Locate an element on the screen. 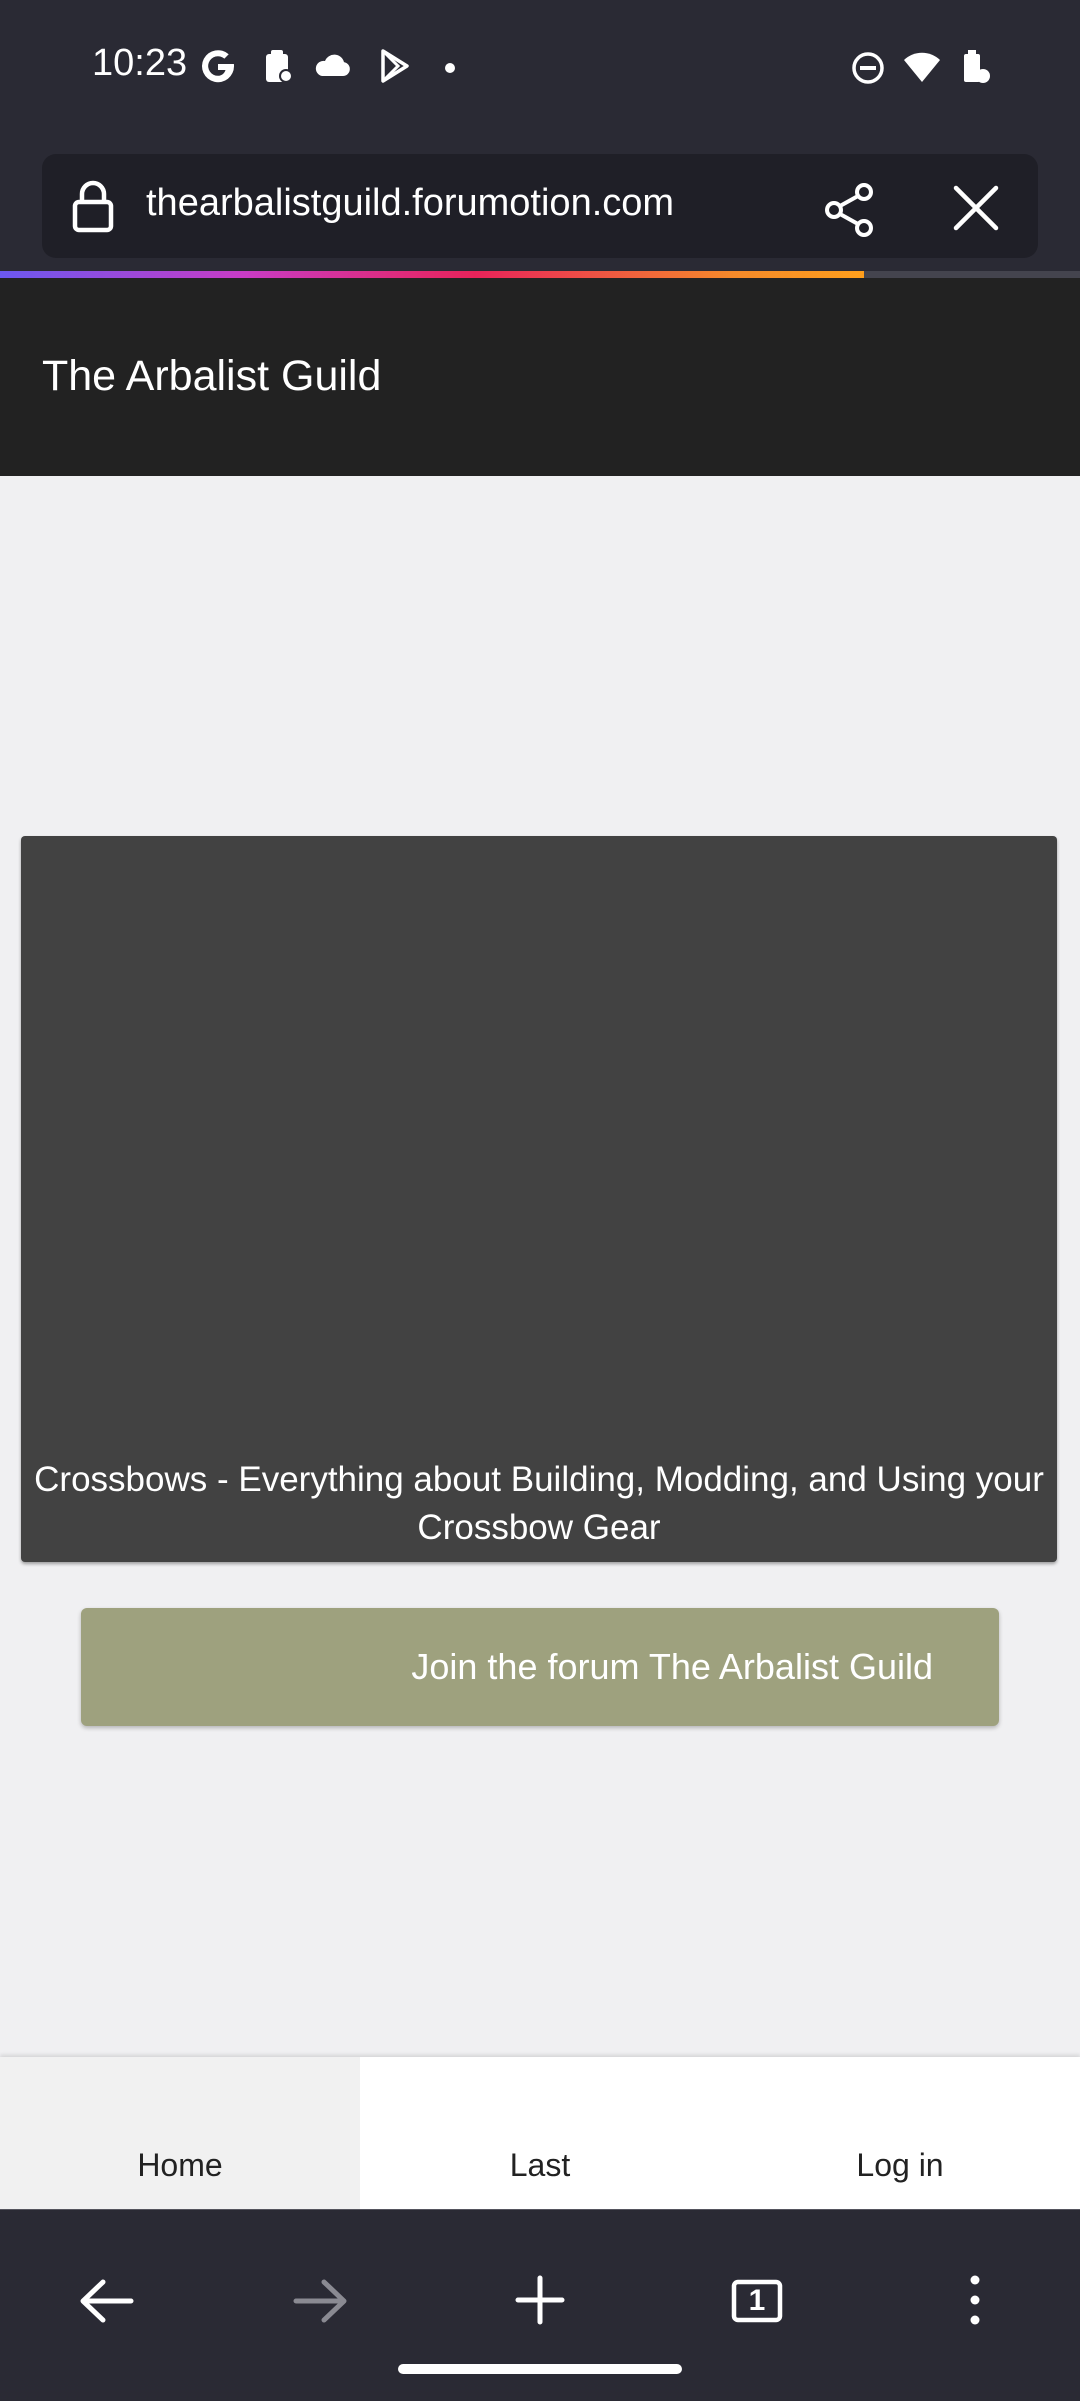 The height and width of the screenshot is (2401, 1080). play-store-icon is located at coordinates (395, 66).